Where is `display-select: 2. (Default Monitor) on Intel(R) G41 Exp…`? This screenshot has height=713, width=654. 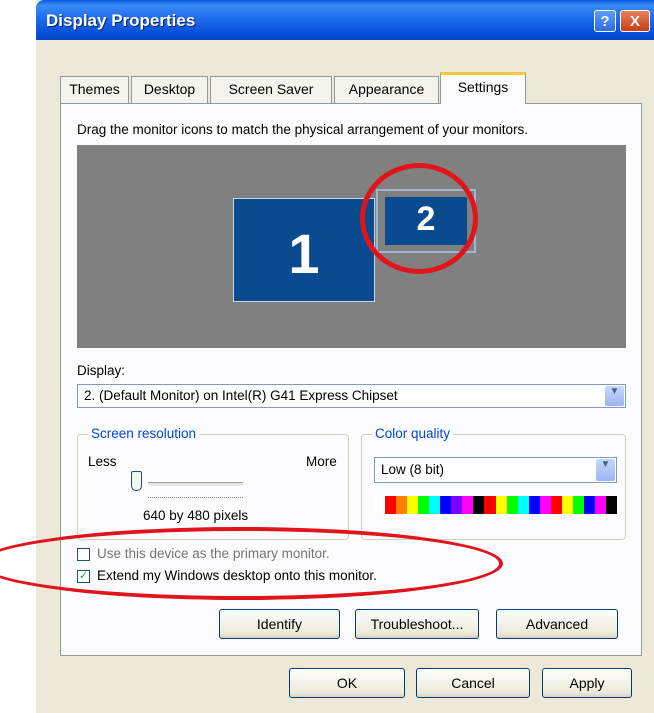
display-select: 2. (Default Monitor) on Intel(R) G41 Exp… is located at coordinates (351, 396).